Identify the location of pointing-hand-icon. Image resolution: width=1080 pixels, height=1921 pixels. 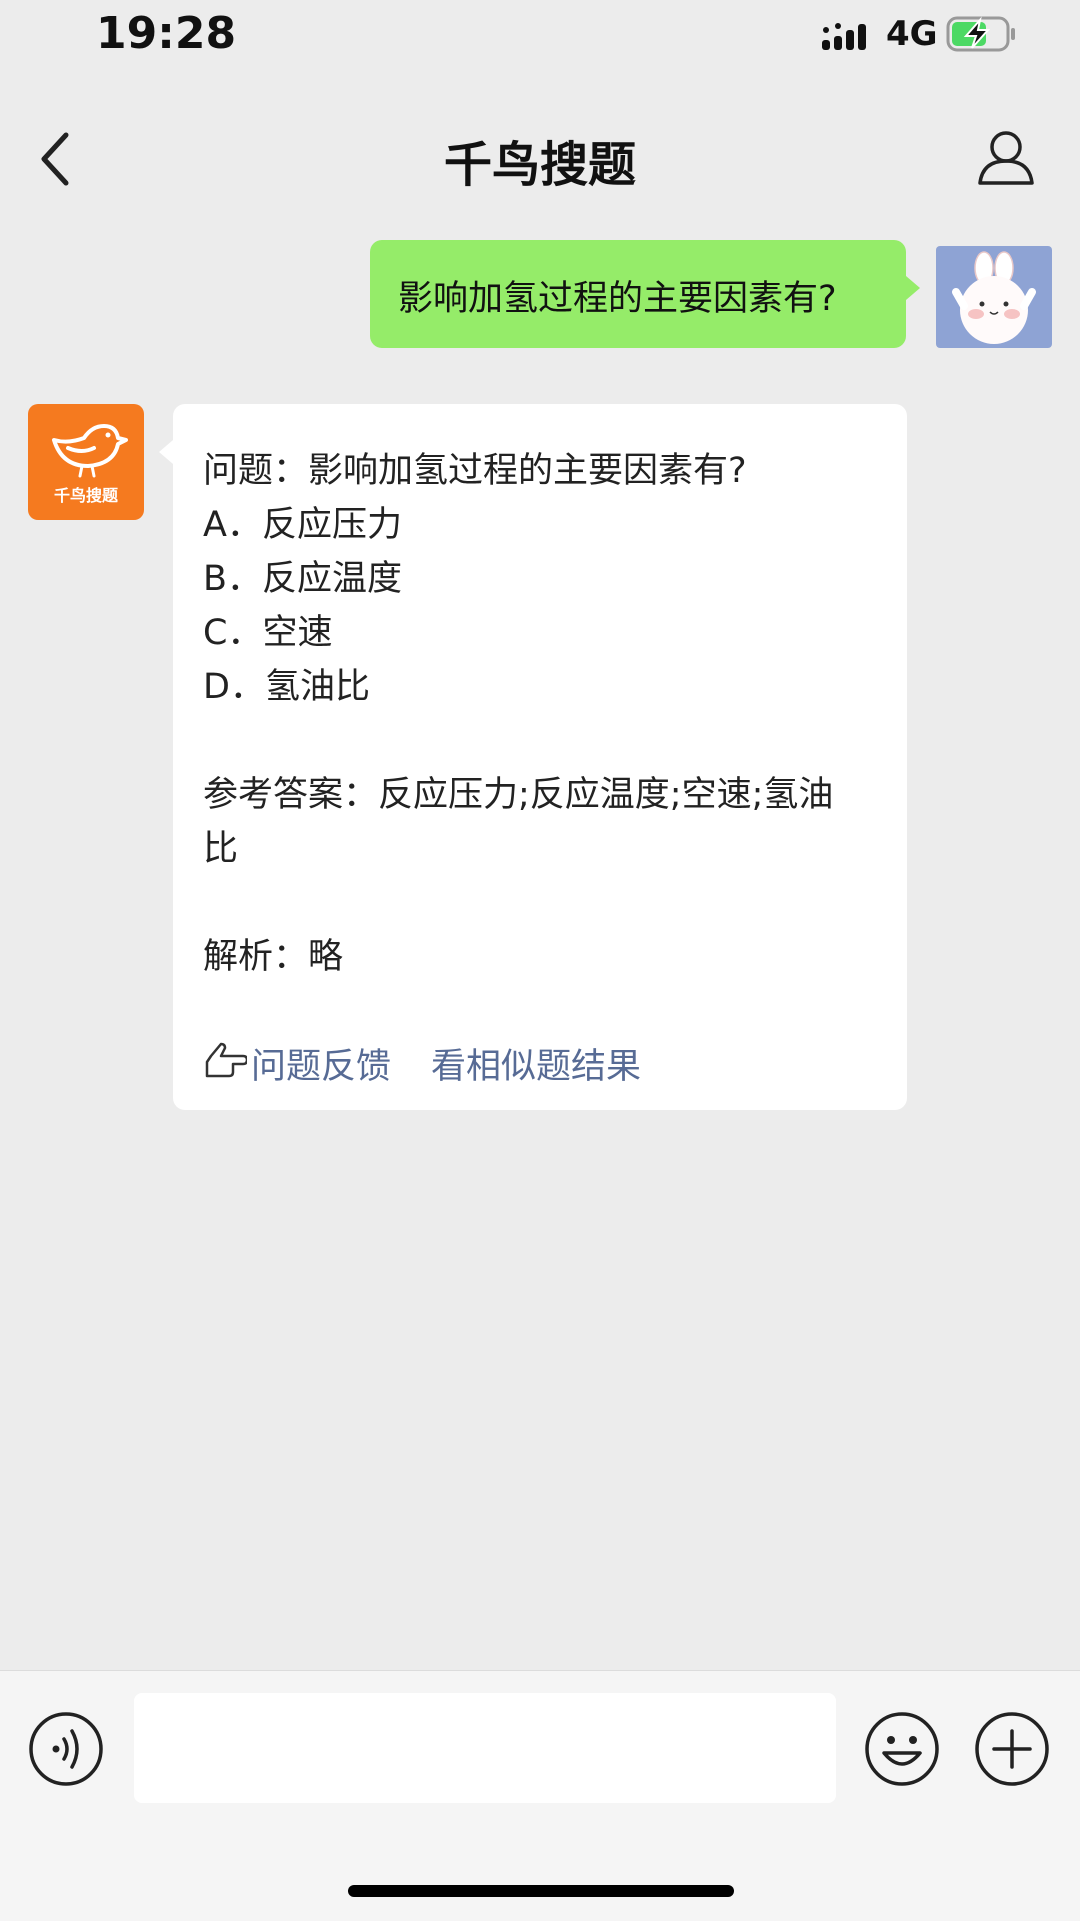
(226, 1060).